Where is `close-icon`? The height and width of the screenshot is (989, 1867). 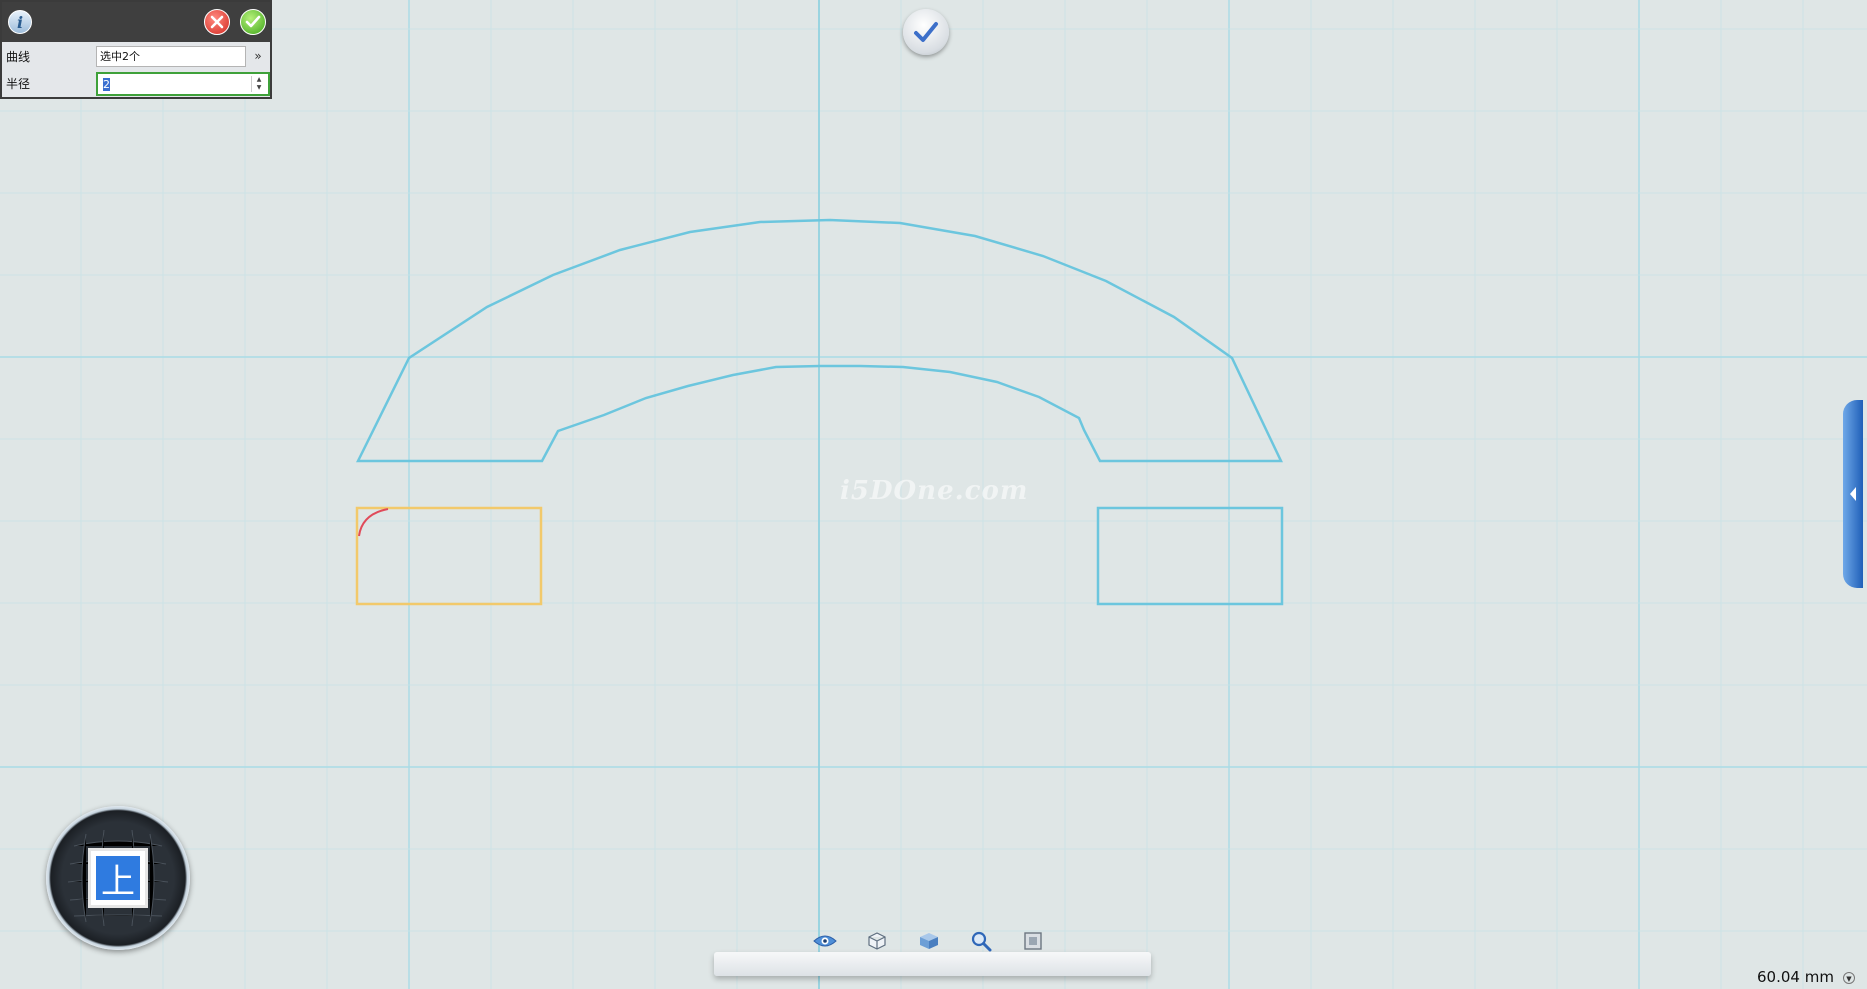 close-icon is located at coordinates (217, 22).